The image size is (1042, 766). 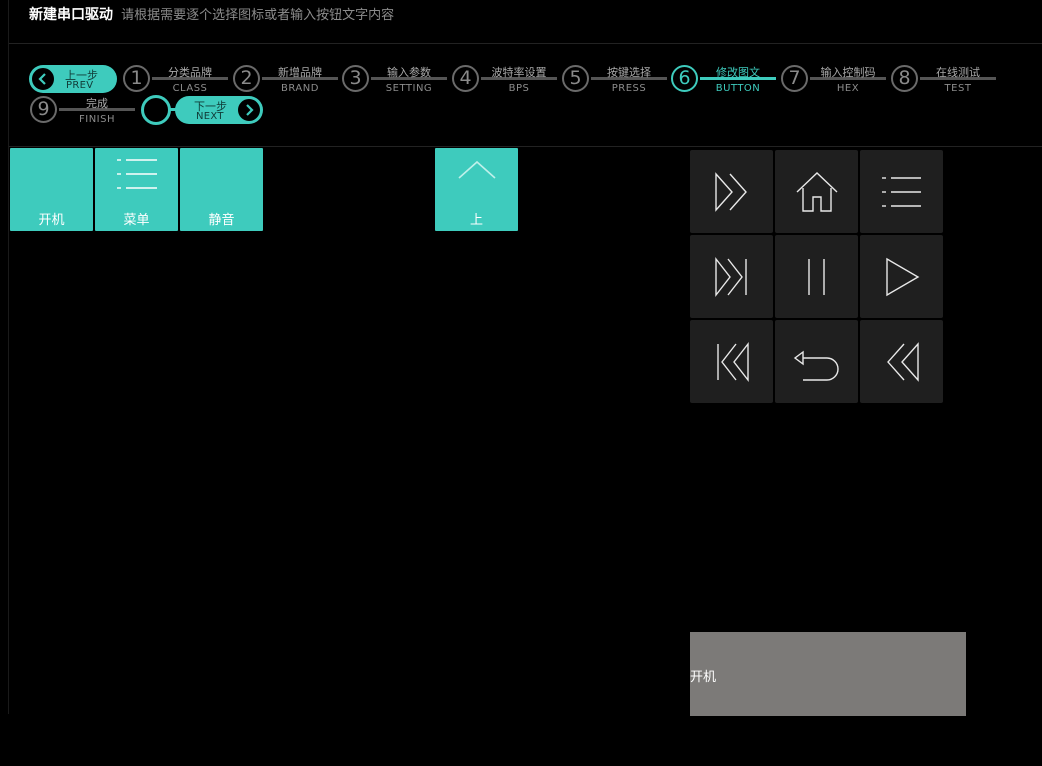 I want to click on step-label-en: HEX, so click(x=848, y=88).